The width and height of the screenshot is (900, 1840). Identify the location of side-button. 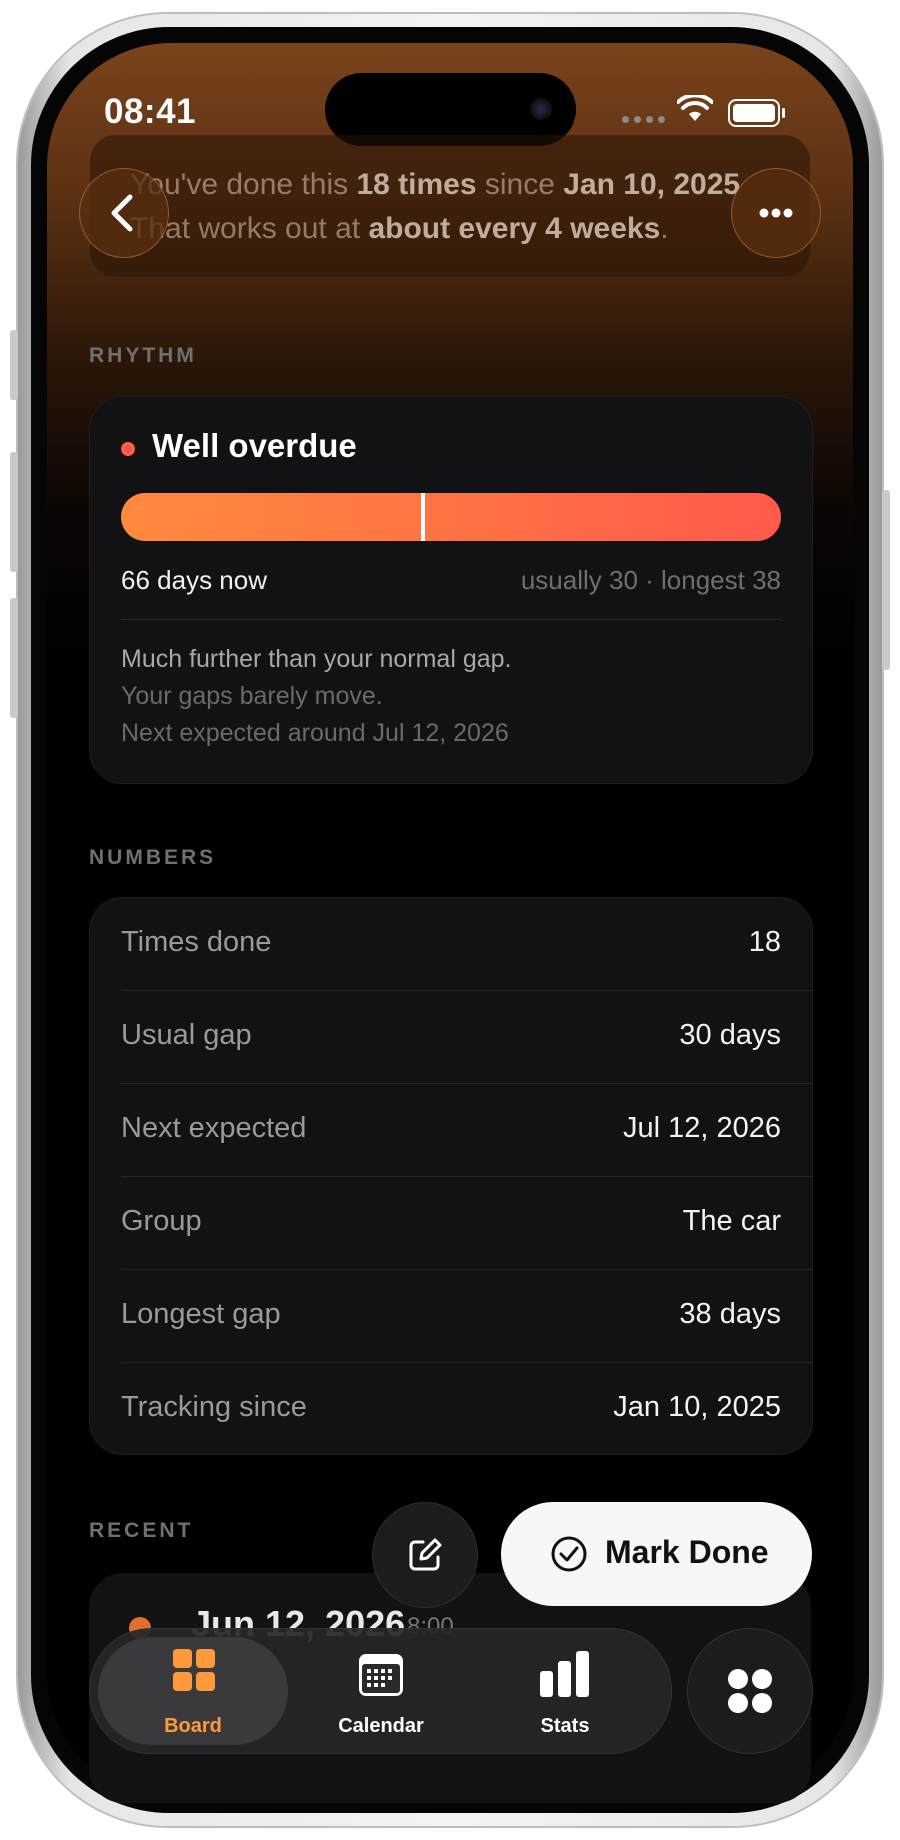
(886, 580).